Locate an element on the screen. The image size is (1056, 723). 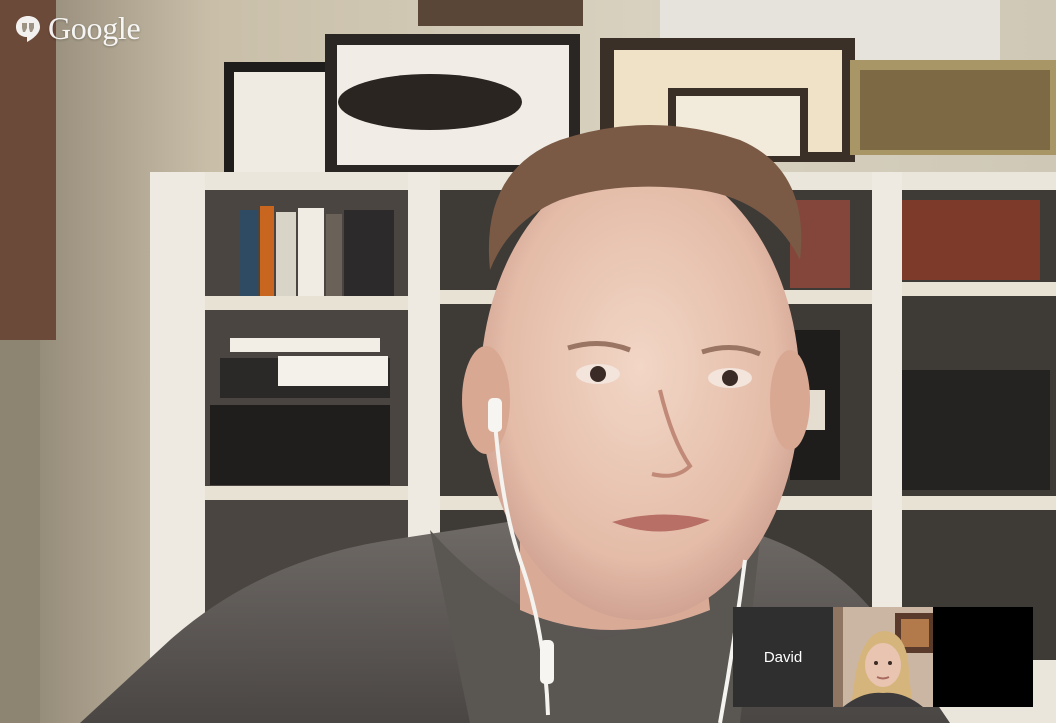
participant-filmstrip: David is located at coordinates (883, 657).